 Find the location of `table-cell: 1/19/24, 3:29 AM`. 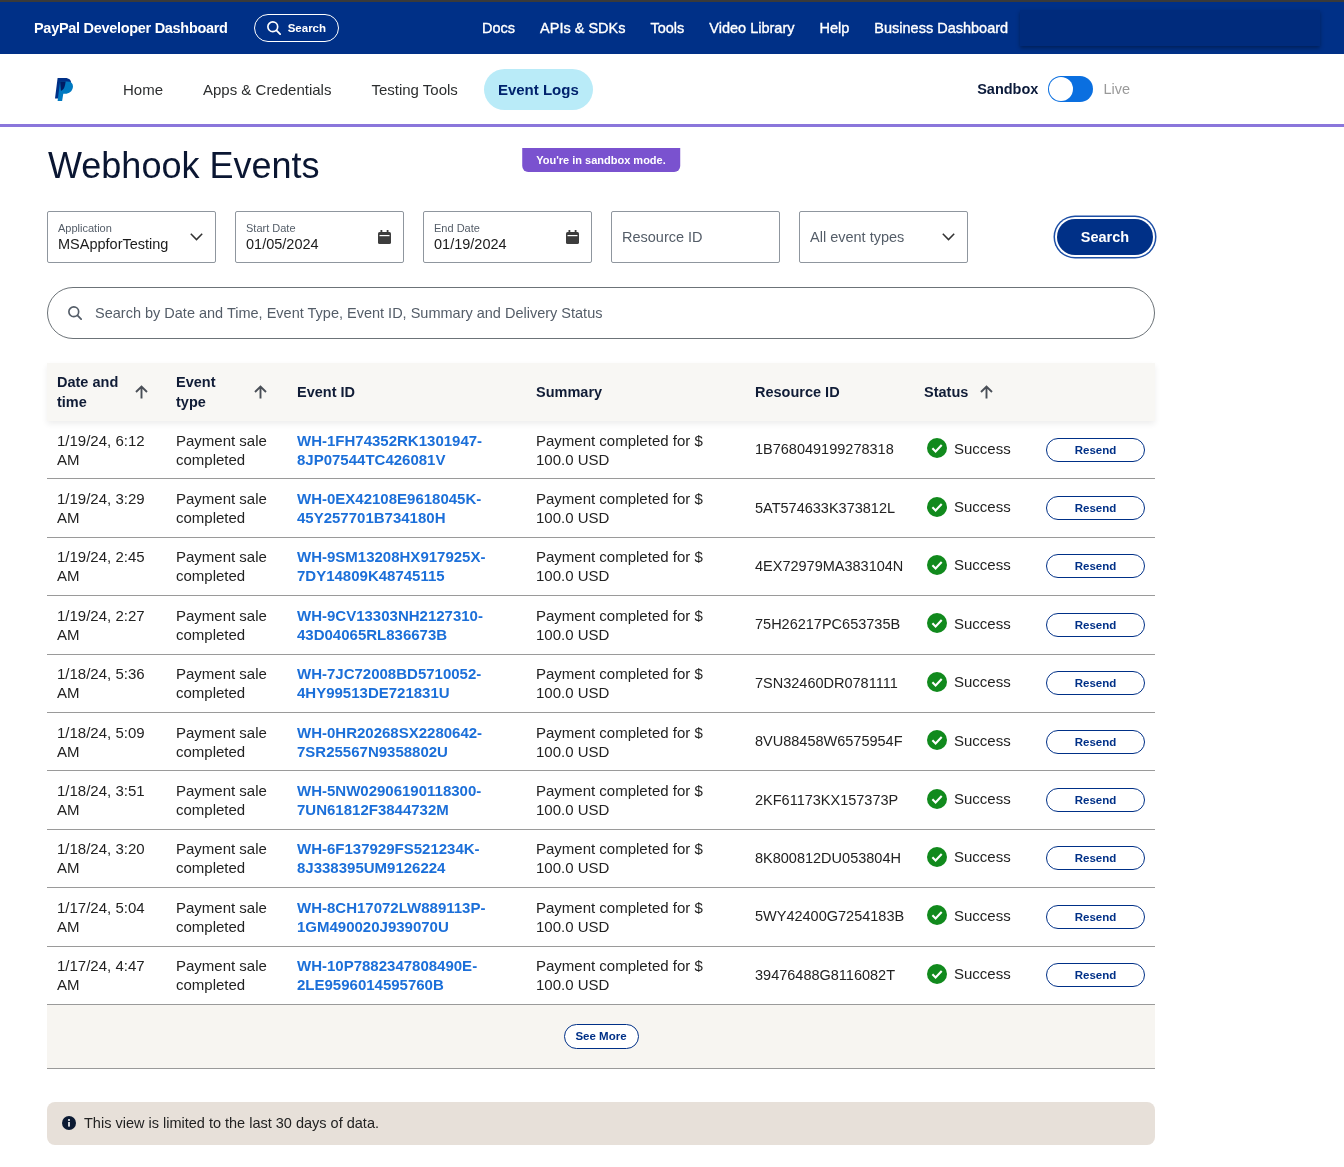

table-cell: 1/19/24, 3:29 AM is located at coordinates (101, 508).